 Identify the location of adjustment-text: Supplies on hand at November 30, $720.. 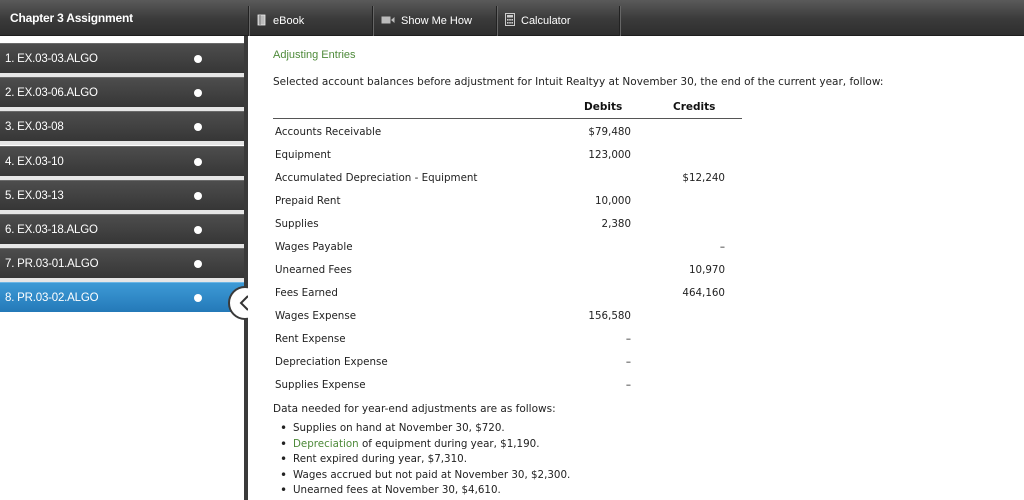
(399, 428).